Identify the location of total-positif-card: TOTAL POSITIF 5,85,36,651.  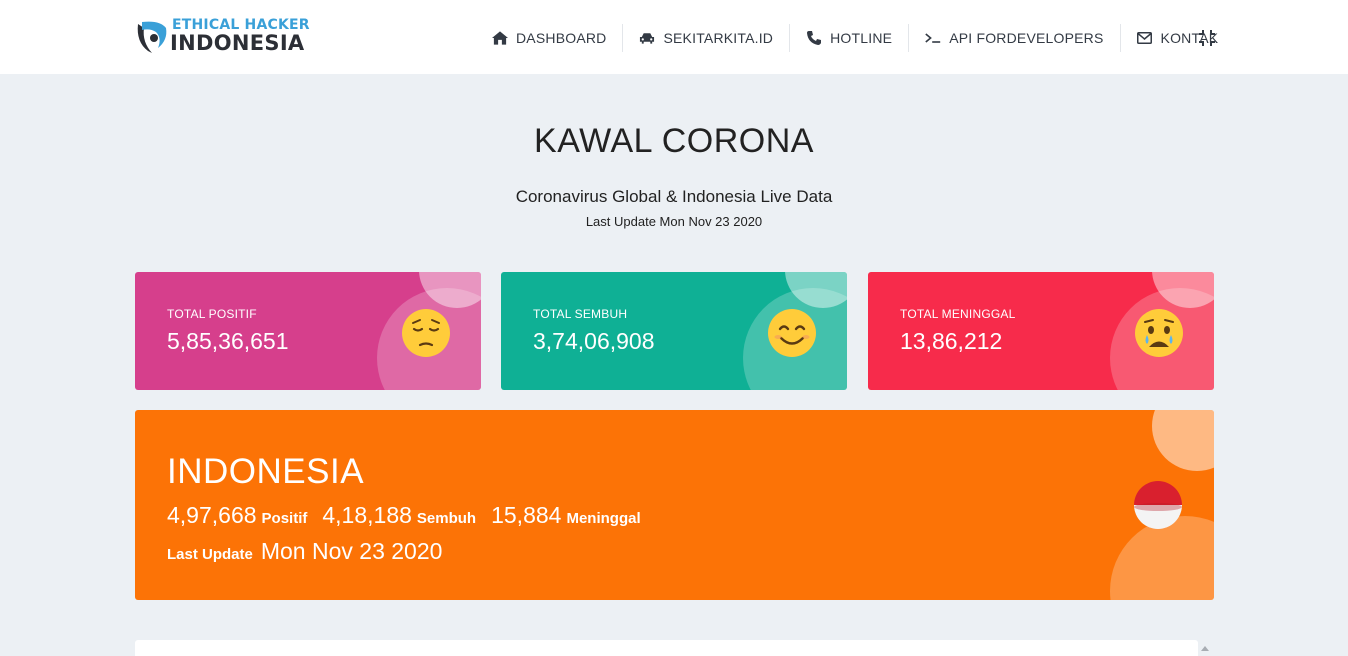
(308, 331).